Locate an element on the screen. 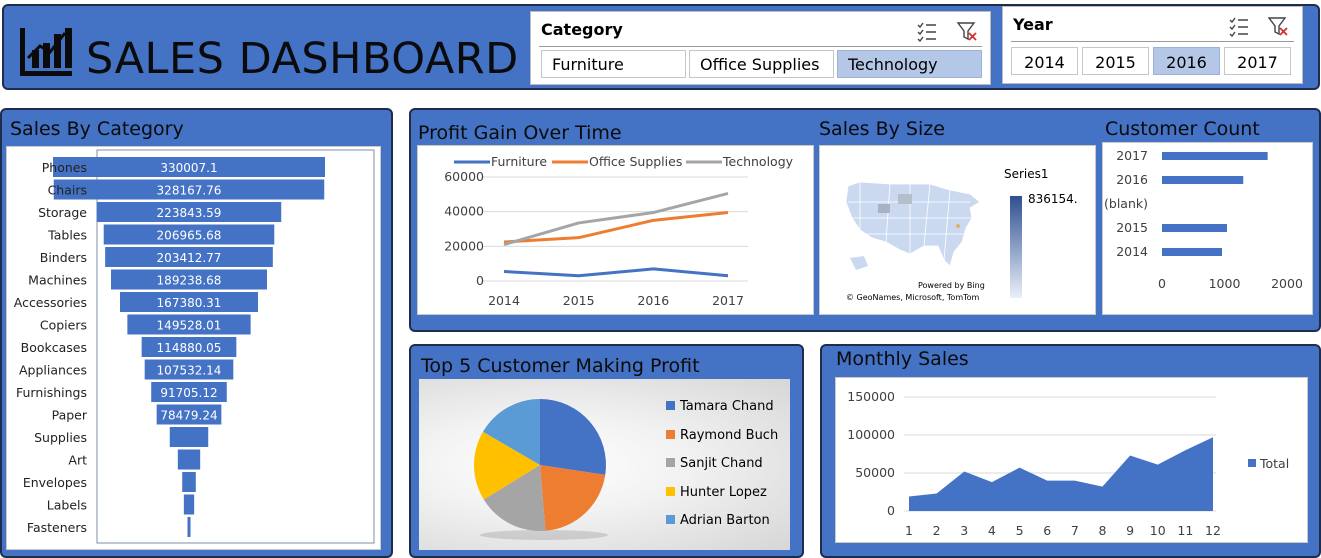 The height and width of the screenshot is (558, 1321). sales-by-size-title: Sales By Size is located at coordinates (882, 129).